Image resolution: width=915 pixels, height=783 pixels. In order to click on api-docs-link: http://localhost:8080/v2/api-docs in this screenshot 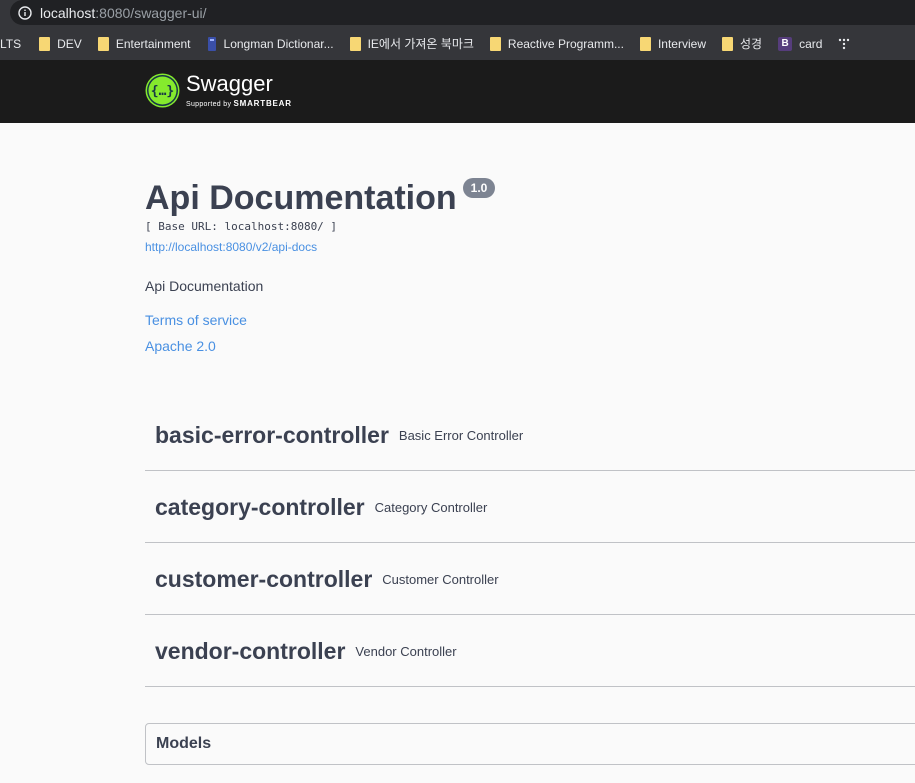, I will do `click(231, 247)`.